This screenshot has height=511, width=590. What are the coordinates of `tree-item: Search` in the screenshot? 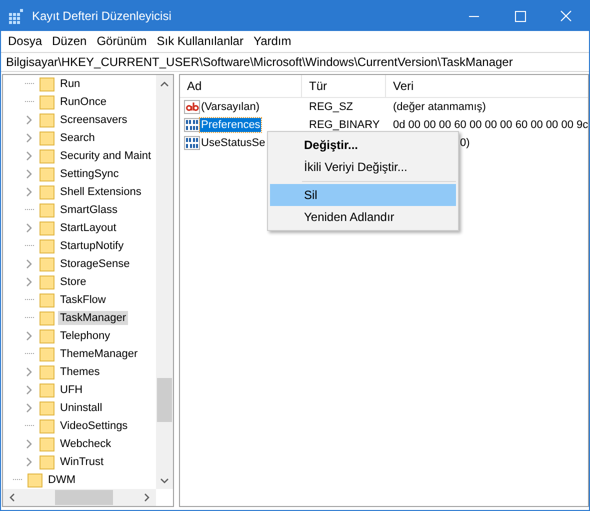 It's located at (77, 138).